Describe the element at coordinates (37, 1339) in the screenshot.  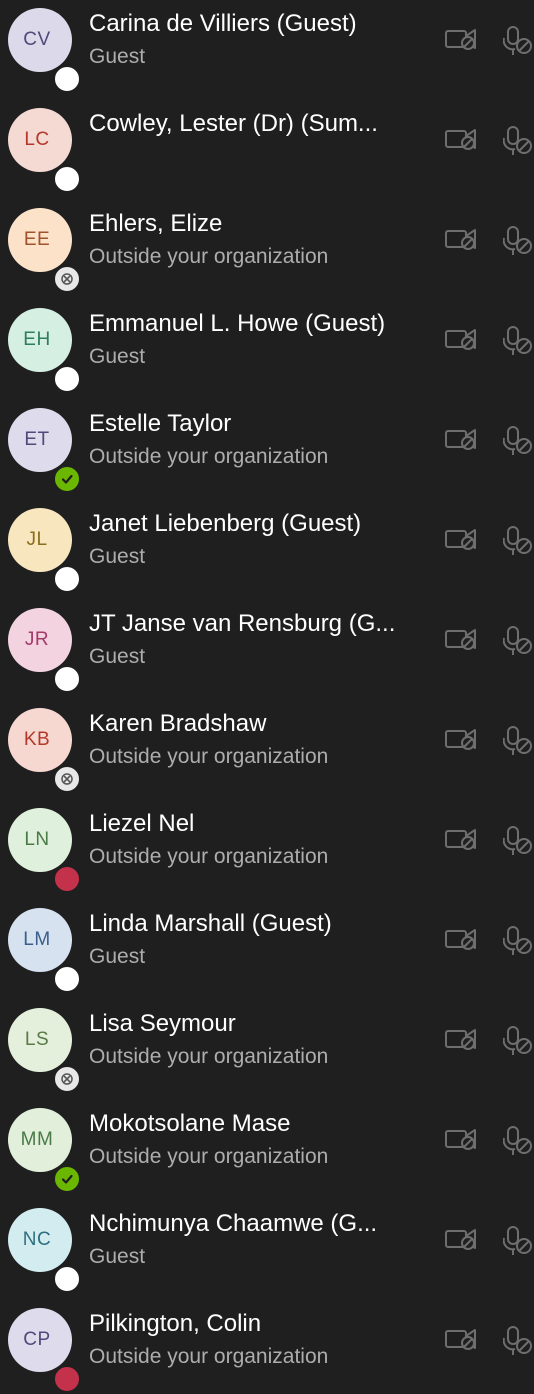
I see `avatar-initials: CP` at that location.